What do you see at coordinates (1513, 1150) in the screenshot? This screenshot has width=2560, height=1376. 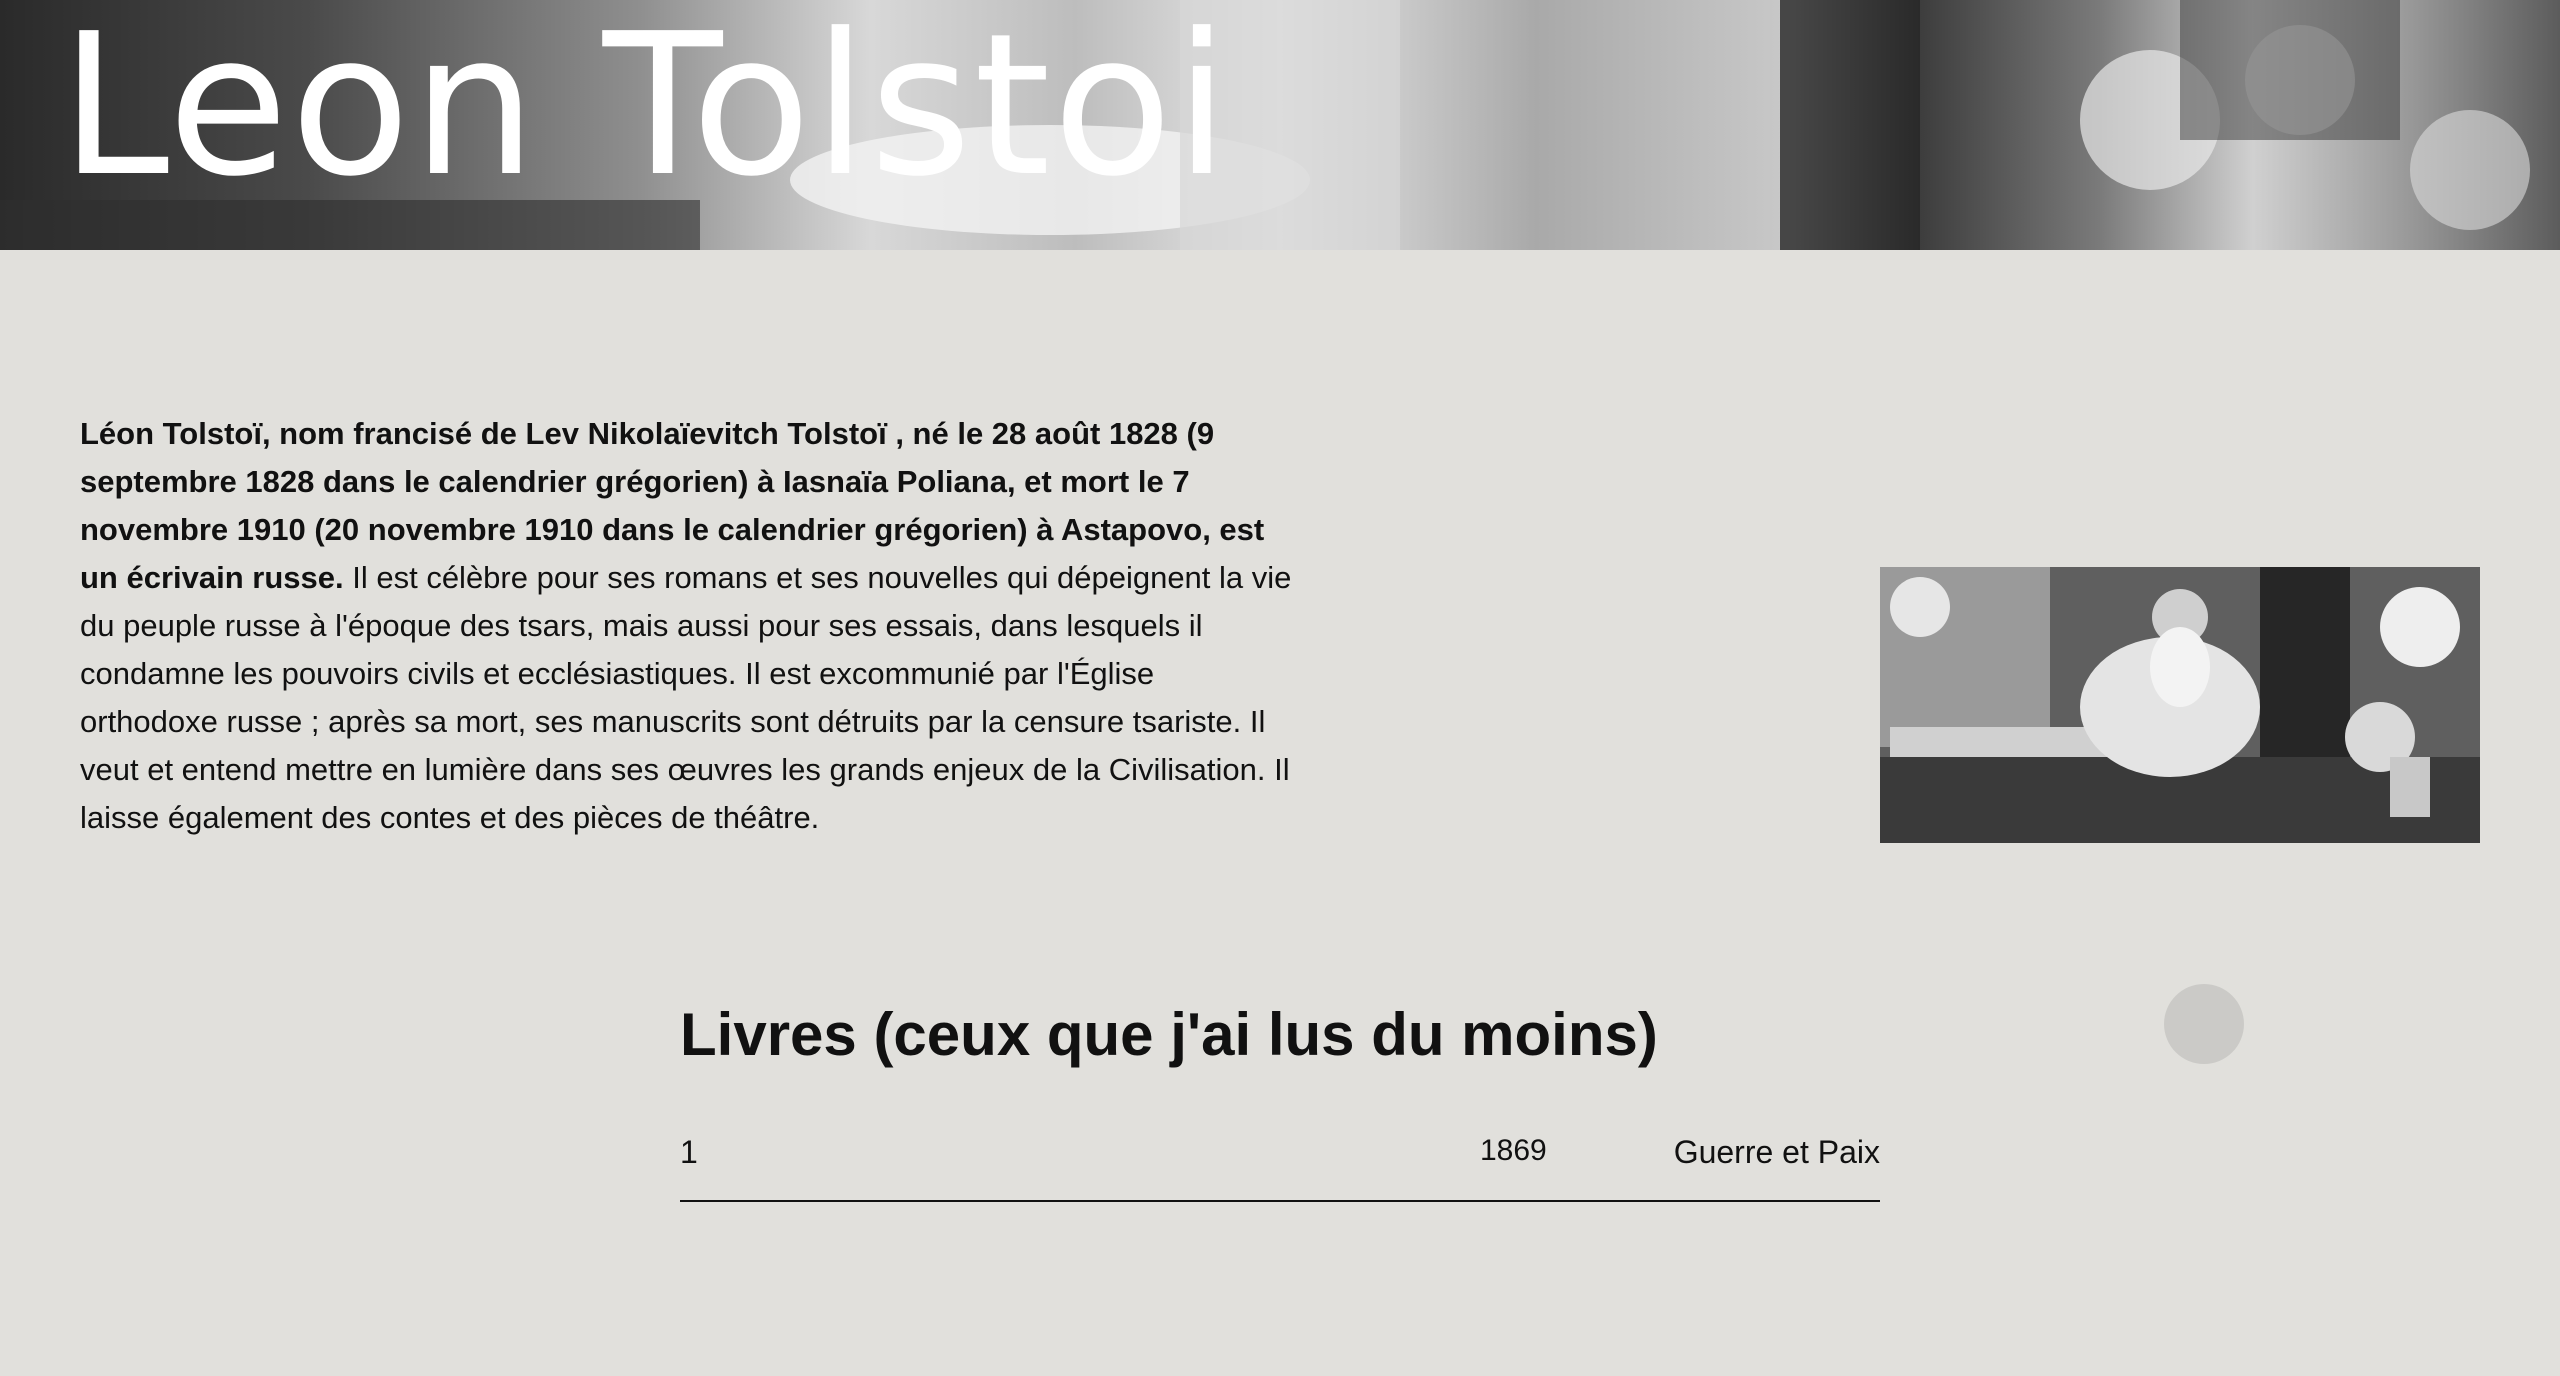 I see `book-year: 1869` at bounding box center [1513, 1150].